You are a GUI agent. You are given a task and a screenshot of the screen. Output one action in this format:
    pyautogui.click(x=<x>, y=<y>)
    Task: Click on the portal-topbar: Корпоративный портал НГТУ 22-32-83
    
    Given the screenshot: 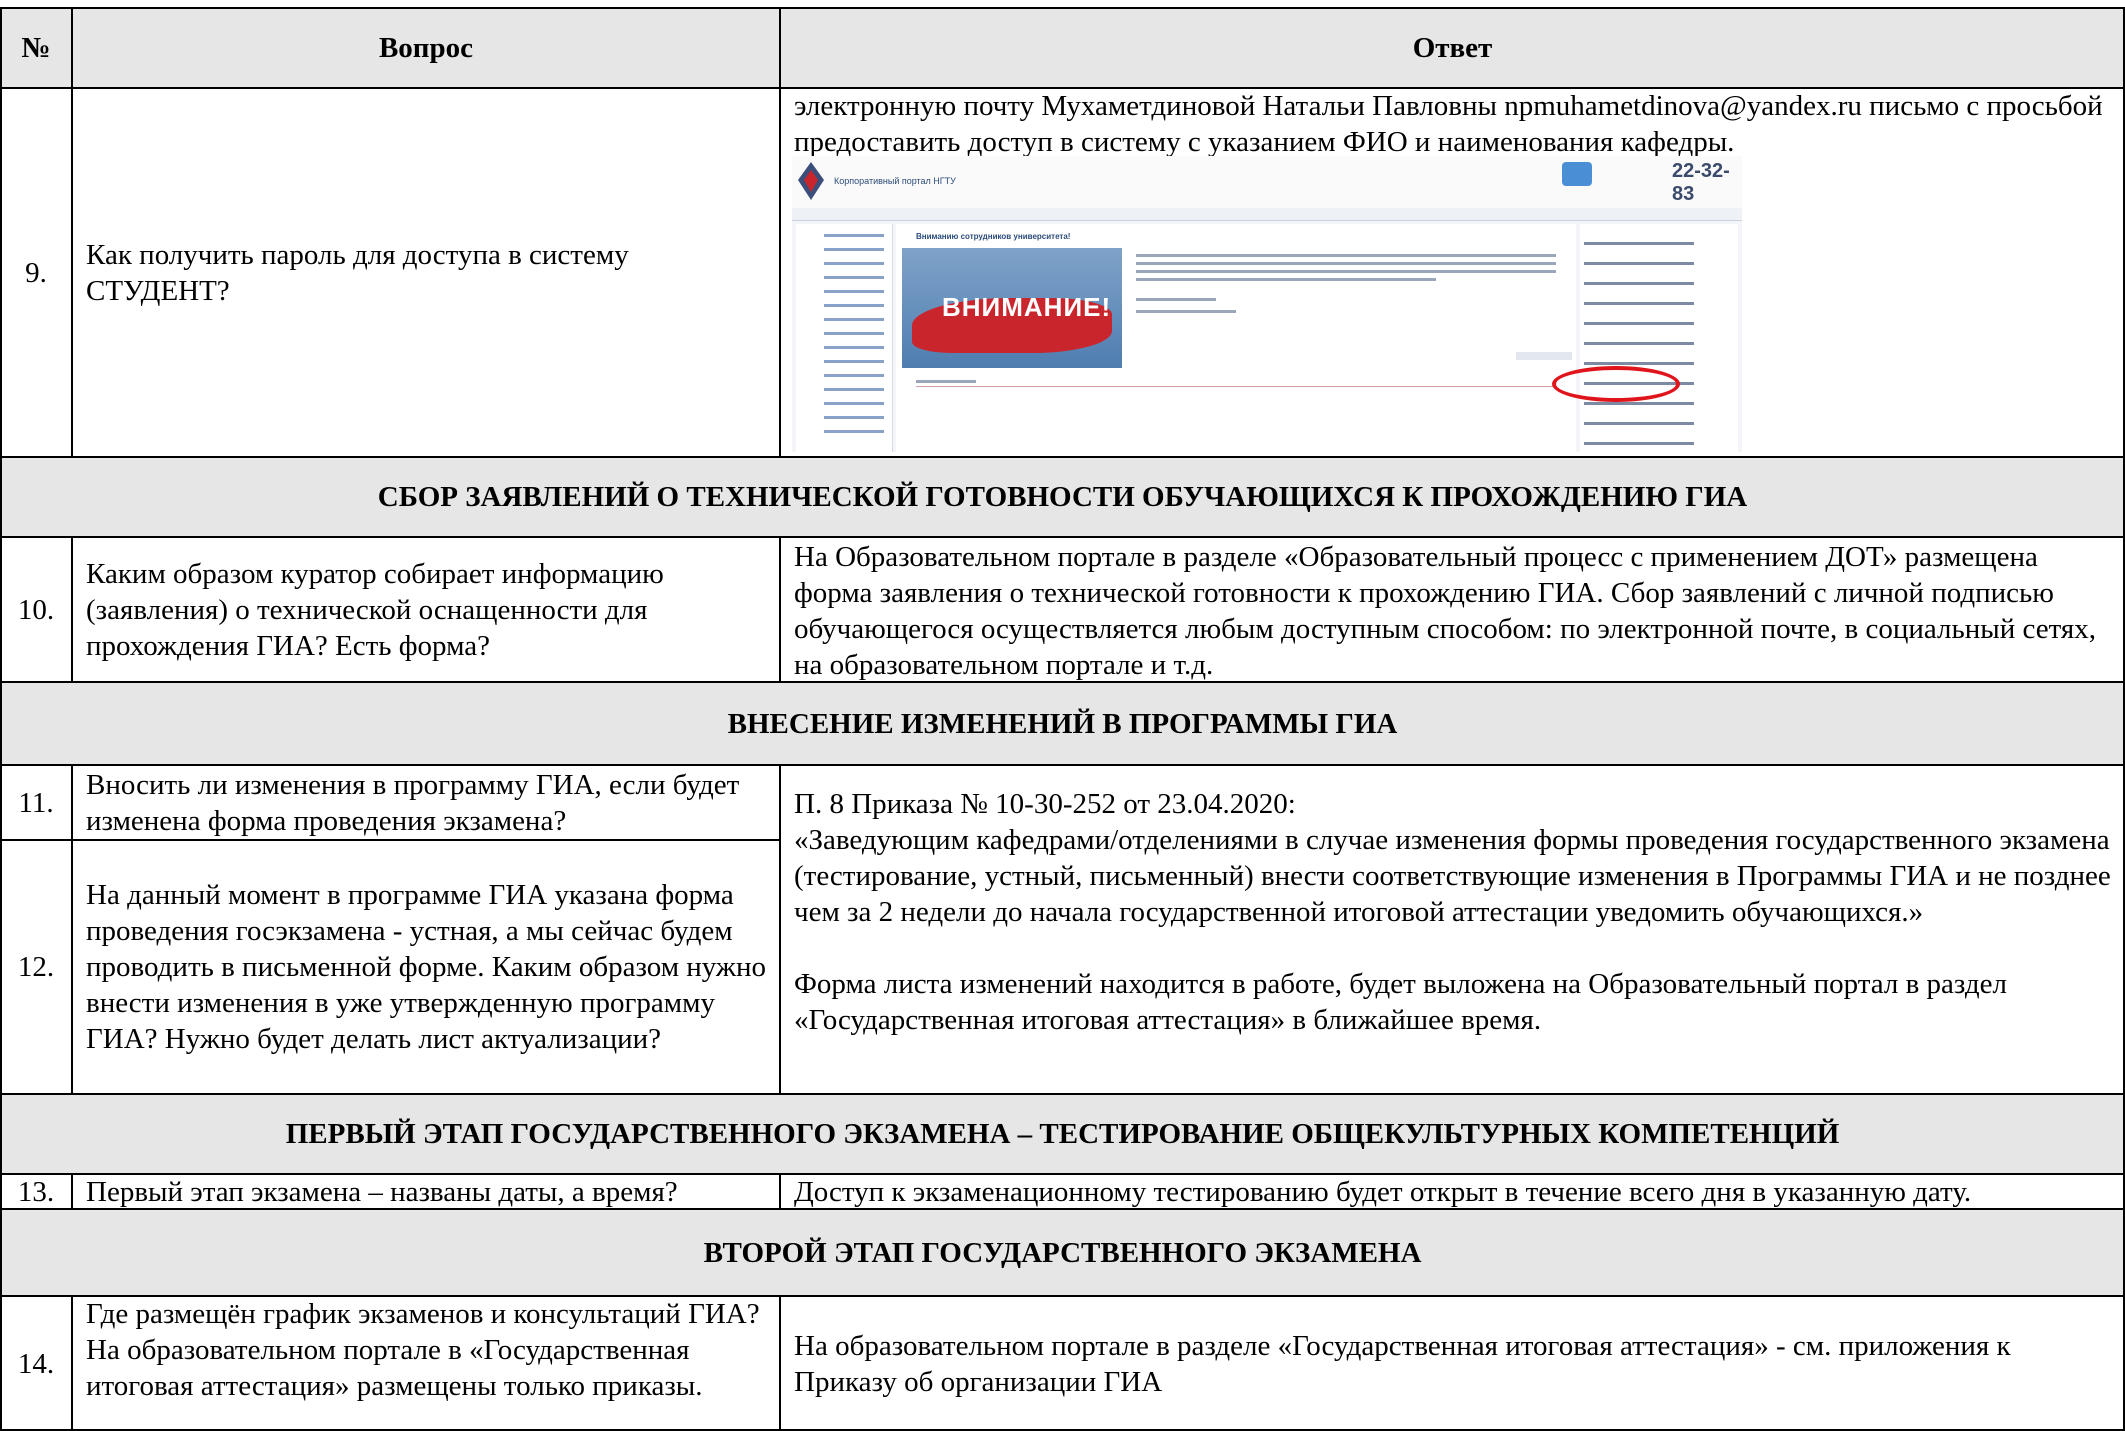 What is the action you would take?
    pyautogui.click(x=1267, y=182)
    